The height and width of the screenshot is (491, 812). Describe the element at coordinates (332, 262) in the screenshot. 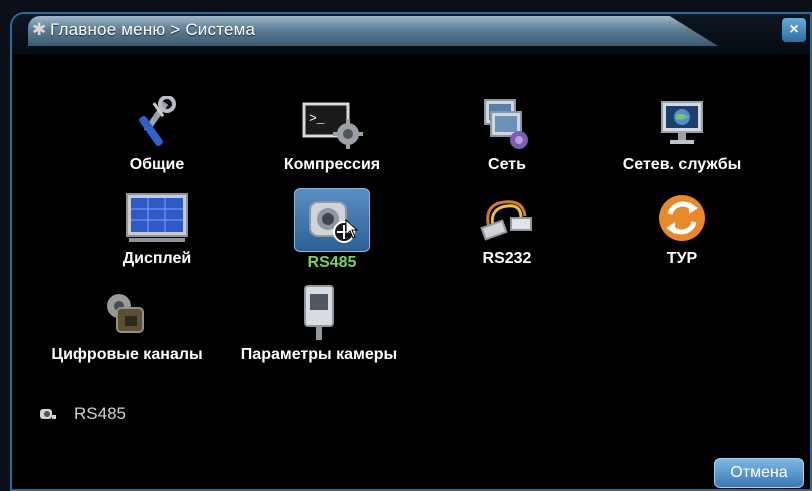

I see `menu-item-label: RS485` at that location.